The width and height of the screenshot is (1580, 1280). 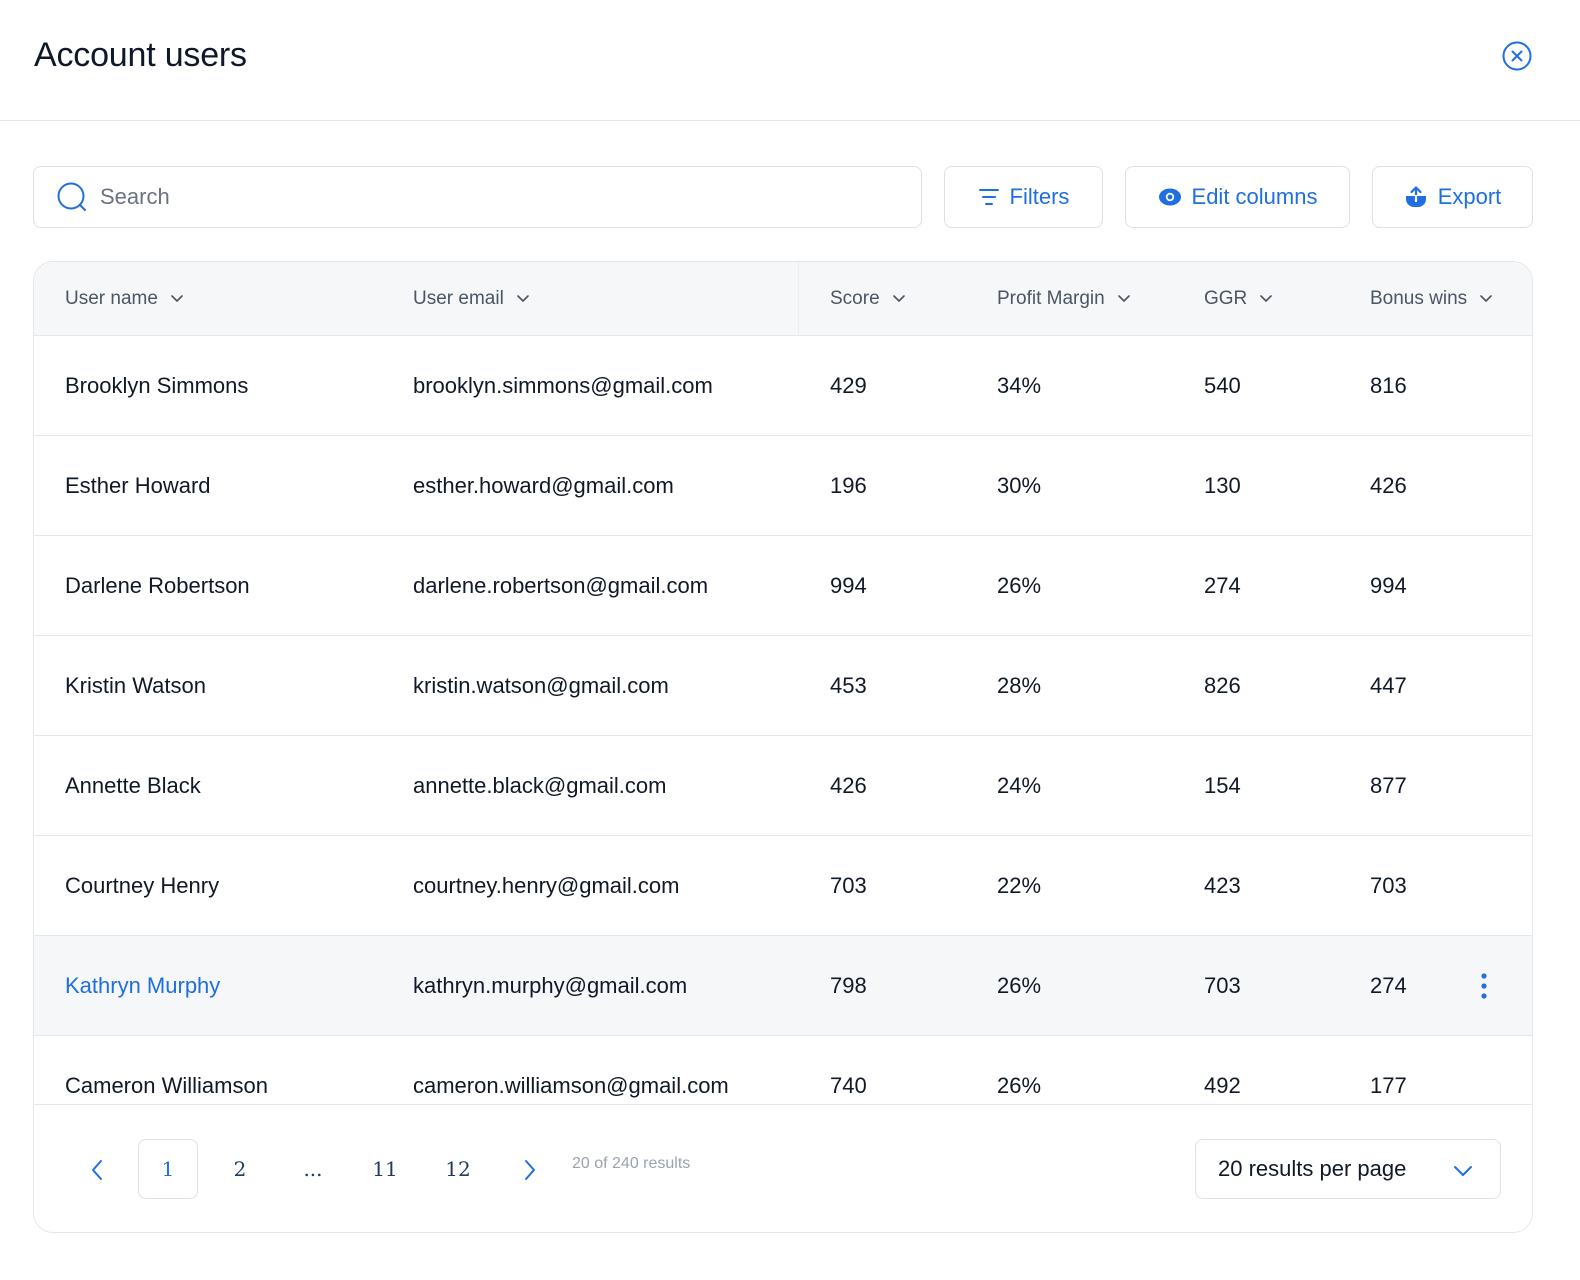 What do you see at coordinates (458, 1169) in the screenshot?
I see `page-button-12: 12` at bounding box center [458, 1169].